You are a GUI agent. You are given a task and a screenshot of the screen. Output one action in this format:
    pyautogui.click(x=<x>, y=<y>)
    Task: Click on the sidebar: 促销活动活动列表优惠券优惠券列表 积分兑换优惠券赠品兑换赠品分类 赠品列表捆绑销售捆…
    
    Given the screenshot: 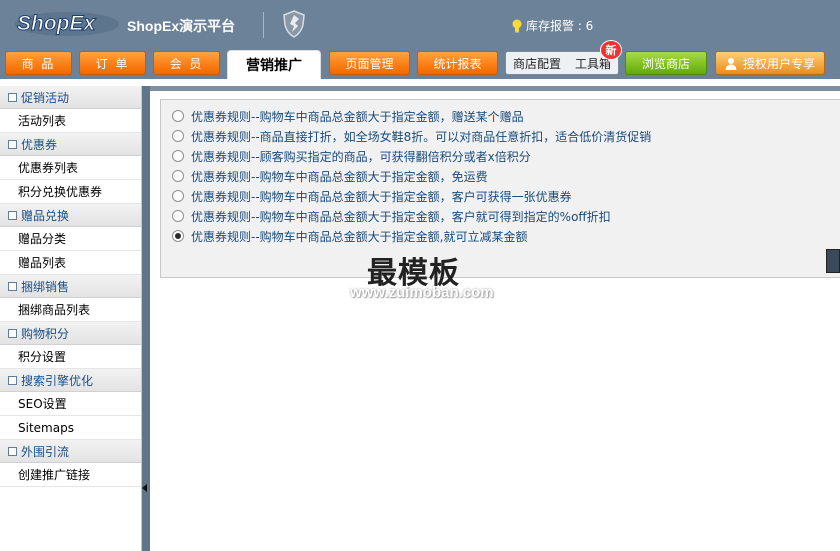 What is the action you would take?
    pyautogui.click(x=71, y=318)
    